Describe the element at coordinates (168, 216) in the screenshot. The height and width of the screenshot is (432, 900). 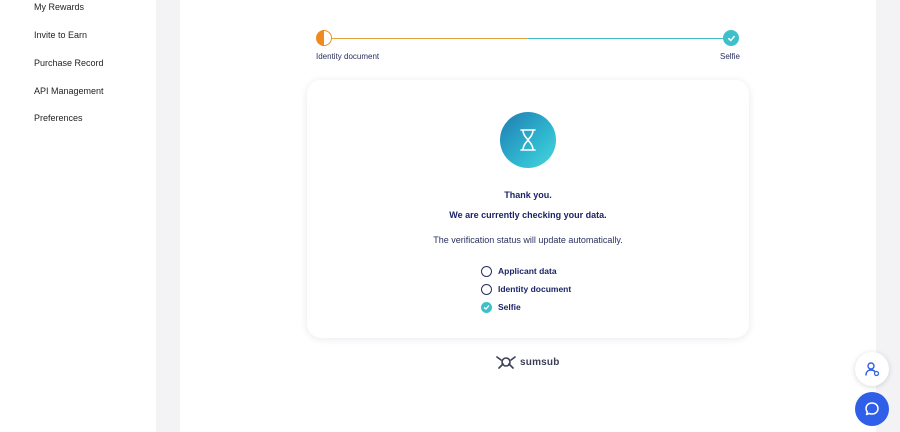
I see `content-gutter-left` at that location.